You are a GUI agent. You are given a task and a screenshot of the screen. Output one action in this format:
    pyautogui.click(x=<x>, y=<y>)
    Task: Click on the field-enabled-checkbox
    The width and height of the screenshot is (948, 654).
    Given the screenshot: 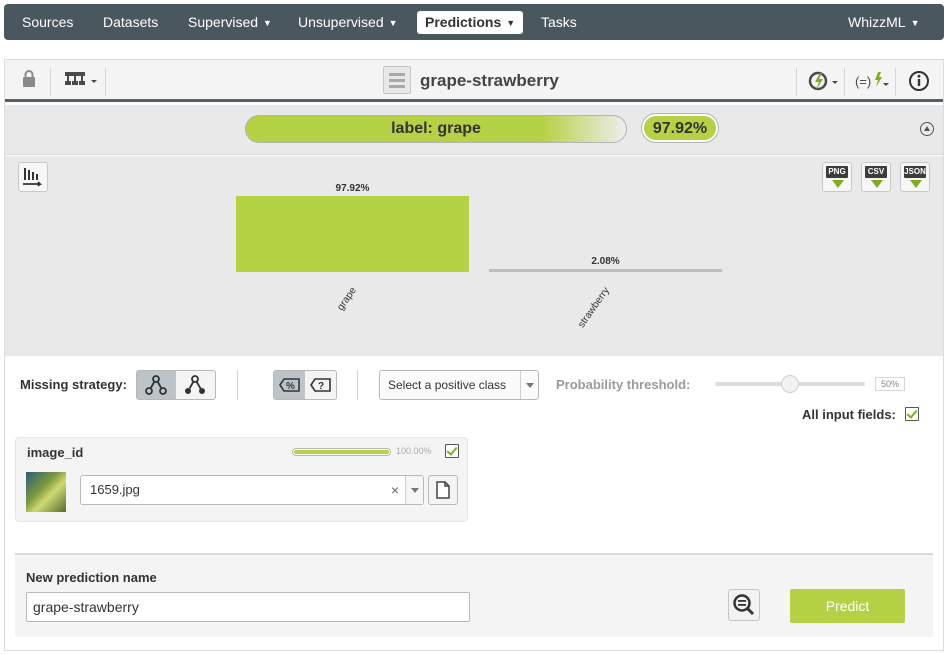 What is the action you would take?
    pyautogui.click(x=452, y=451)
    